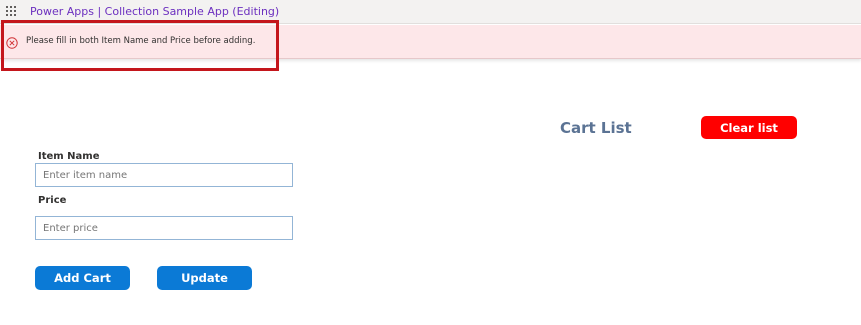 The image size is (861, 325). I want to click on price-label: Price, so click(52, 200).